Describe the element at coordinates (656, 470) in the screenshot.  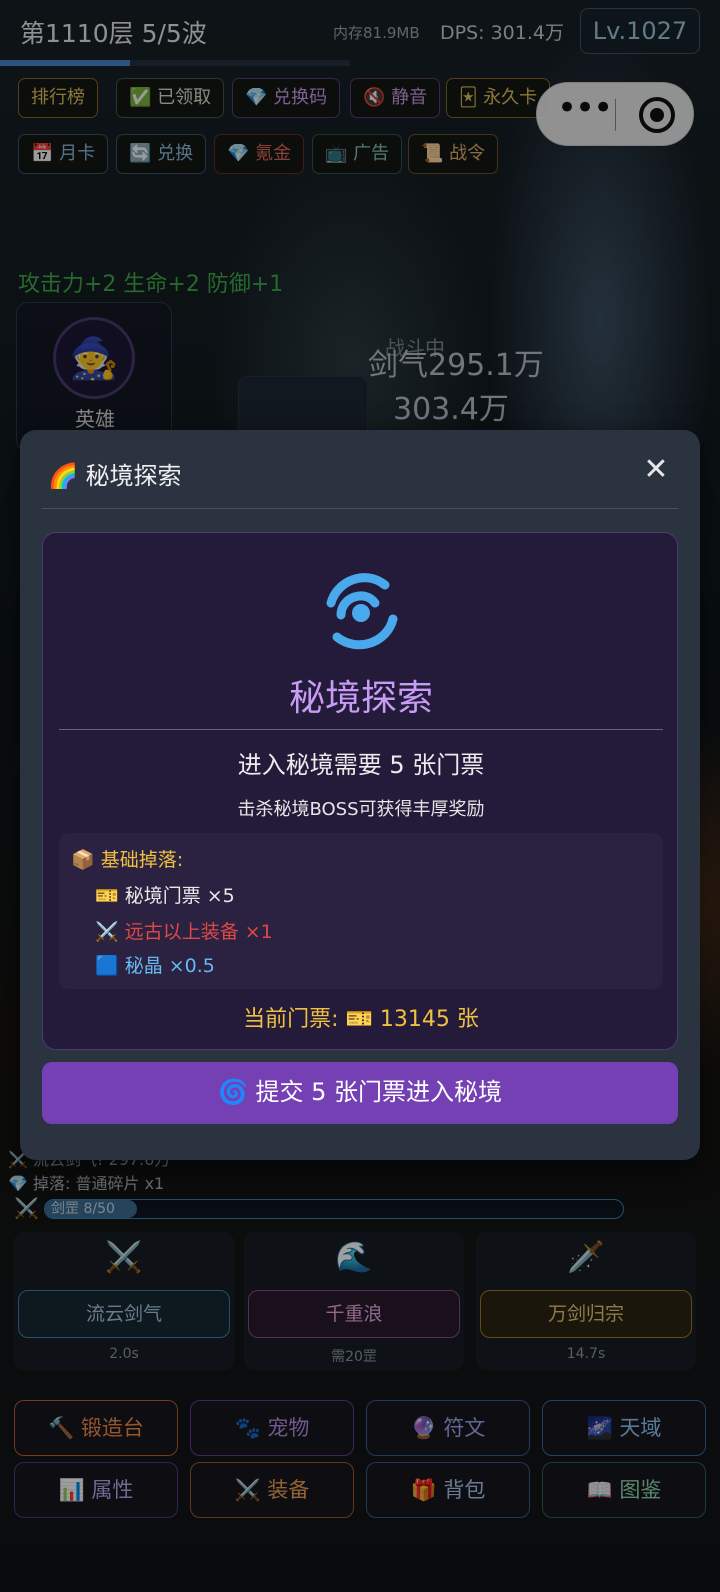
I see `close-icon: ✕` at that location.